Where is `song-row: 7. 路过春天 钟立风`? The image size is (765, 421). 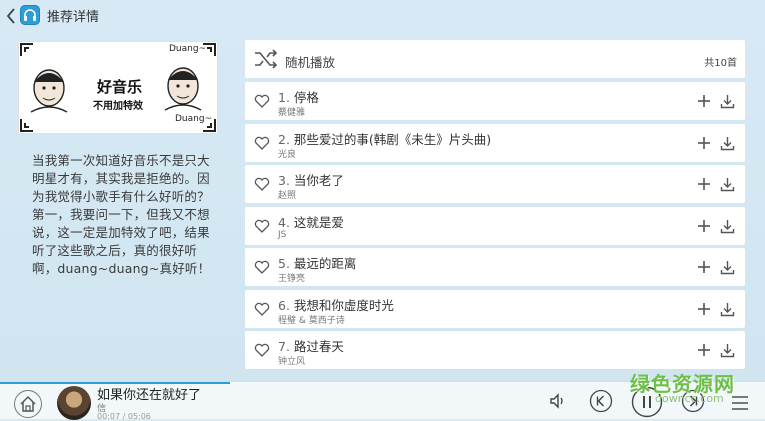 song-row: 7. 路过春天 钟立风 is located at coordinates (495, 350).